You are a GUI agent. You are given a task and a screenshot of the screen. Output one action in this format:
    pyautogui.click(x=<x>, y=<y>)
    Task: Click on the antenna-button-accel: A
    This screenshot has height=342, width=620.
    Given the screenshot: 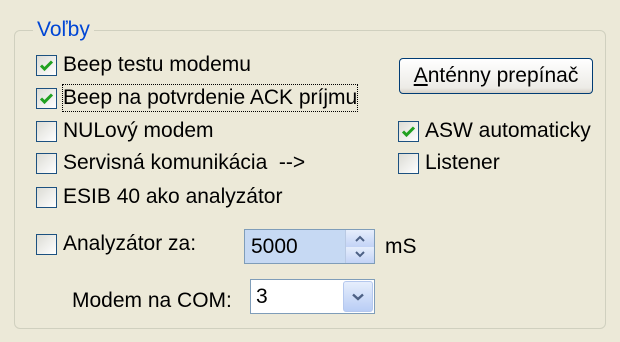 What is the action you would take?
    pyautogui.click(x=420, y=75)
    